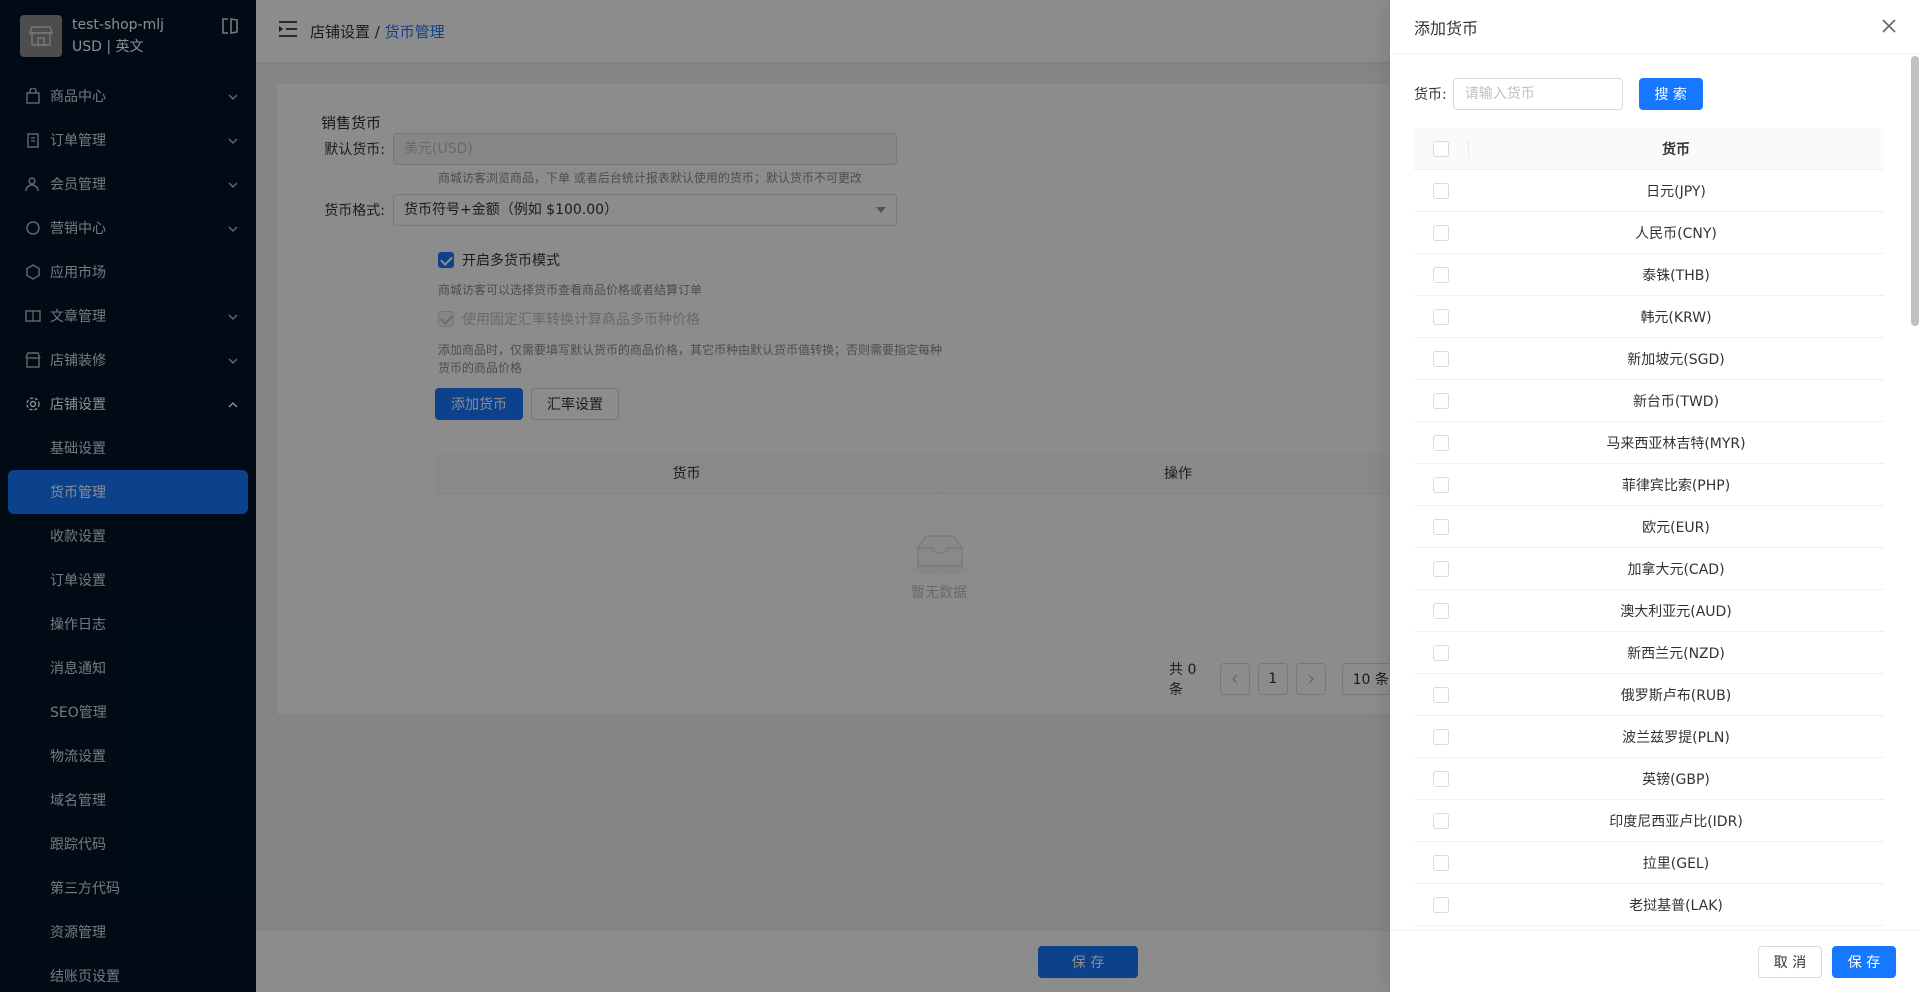 The width and height of the screenshot is (1920, 992). I want to click on table-row: 英镑(GBP), so click(1649, 779).